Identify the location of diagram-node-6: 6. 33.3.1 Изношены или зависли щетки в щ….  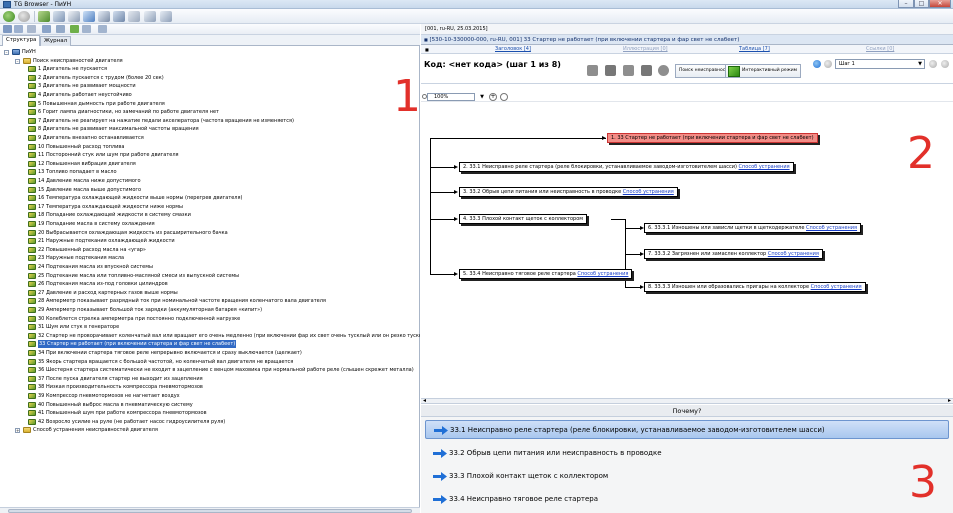
(753, 228).